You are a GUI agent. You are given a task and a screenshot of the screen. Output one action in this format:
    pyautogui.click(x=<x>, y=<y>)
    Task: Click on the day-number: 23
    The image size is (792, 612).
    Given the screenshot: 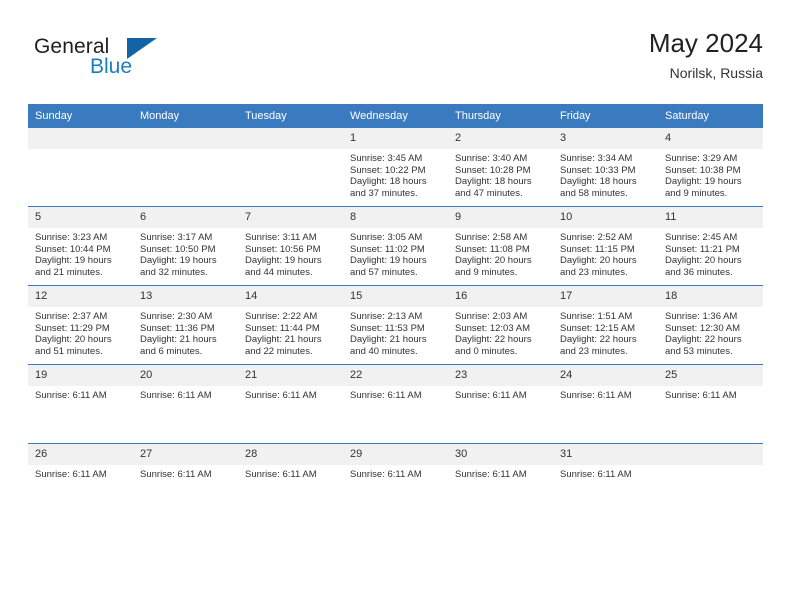 What is the action you would take?
    pyautogui.click(x=500, y=375)
    